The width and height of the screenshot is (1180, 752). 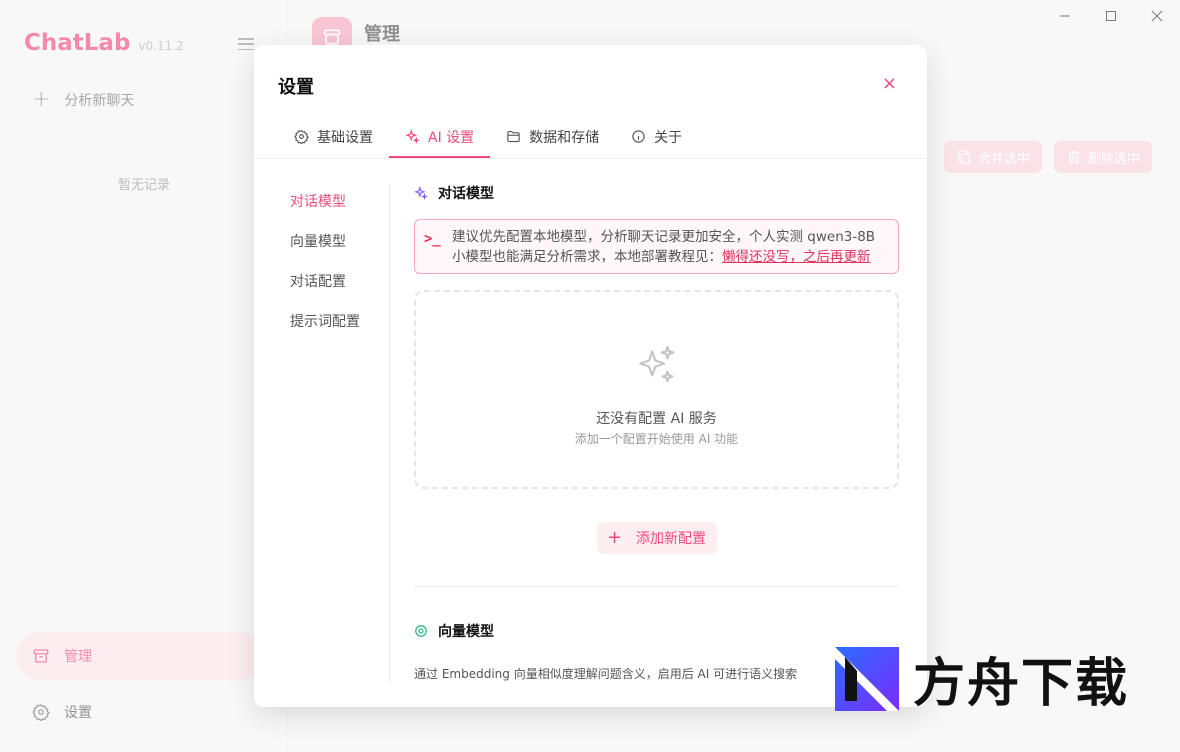 What do you see at coordinates (656, 439) in the screenshot?
I see `empty-subtitle: 添加一个配置开始使用 AI 功能` at bounding box center [656, 439].